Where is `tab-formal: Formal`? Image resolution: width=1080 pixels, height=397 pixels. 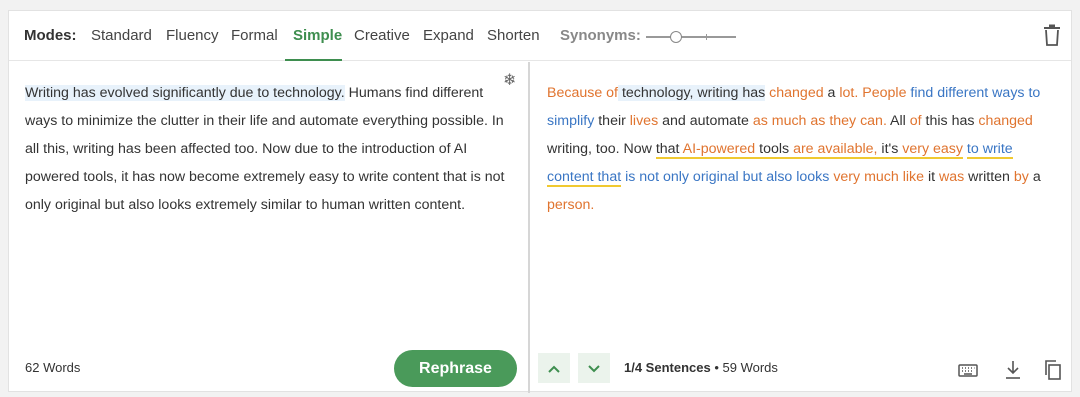 tab-formal: Formal is located at coordinates (254, 35).